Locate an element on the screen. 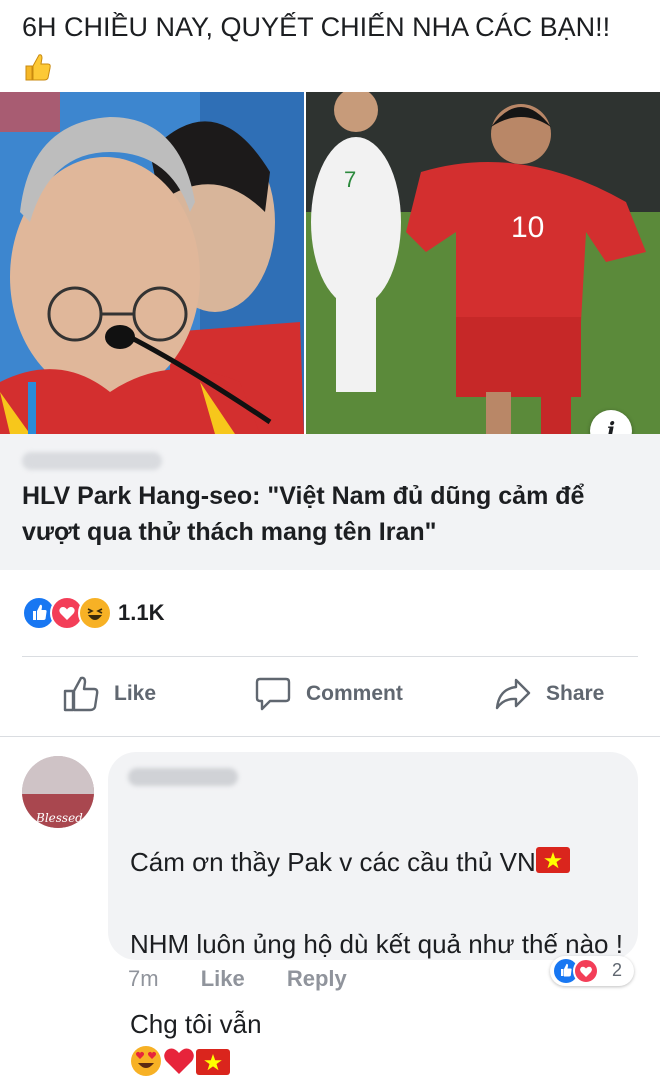 The image size is (660, 1088). post-text-content: 6H CHIỀU NAY, QUYẾT CHIẾN NHA CÁC BẠN!! is located at coordinates (316, 27).